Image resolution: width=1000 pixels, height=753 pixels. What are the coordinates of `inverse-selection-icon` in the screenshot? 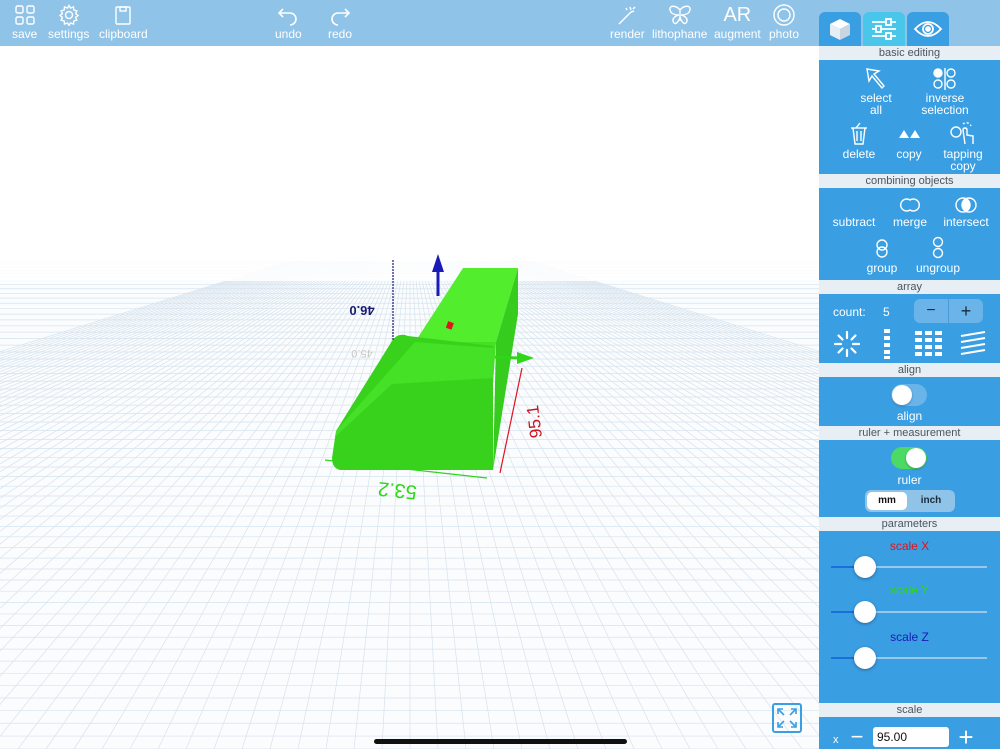 It's located at (944, 79).